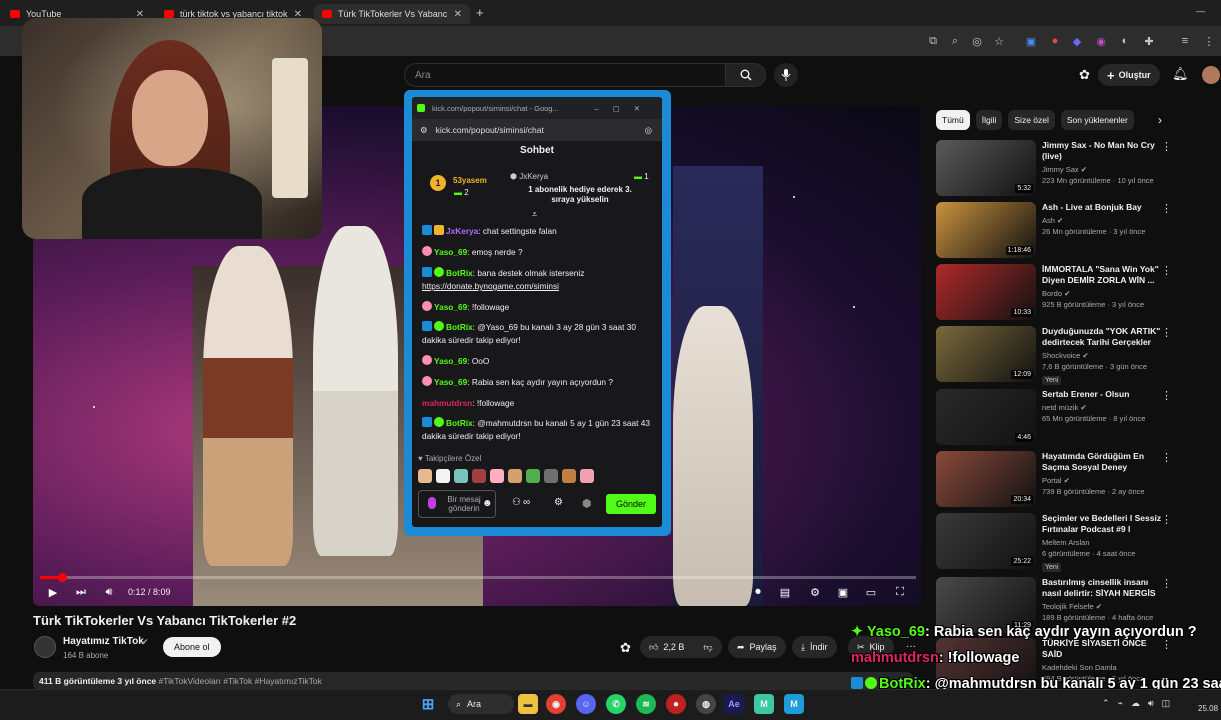 The height and width of the screenshot is (720, 1221). I want to click on zoom-icon: ⌕, so click(955, 41).